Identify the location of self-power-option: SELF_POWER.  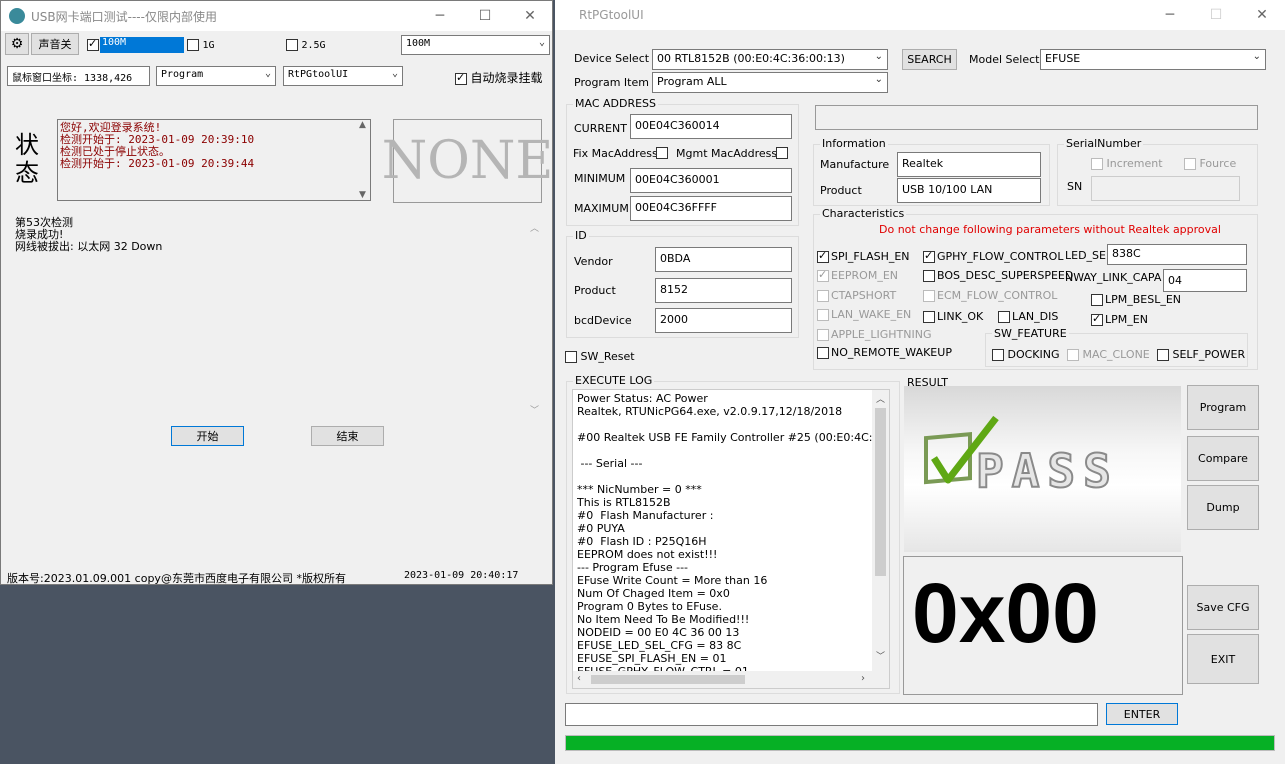
(1201, 354).